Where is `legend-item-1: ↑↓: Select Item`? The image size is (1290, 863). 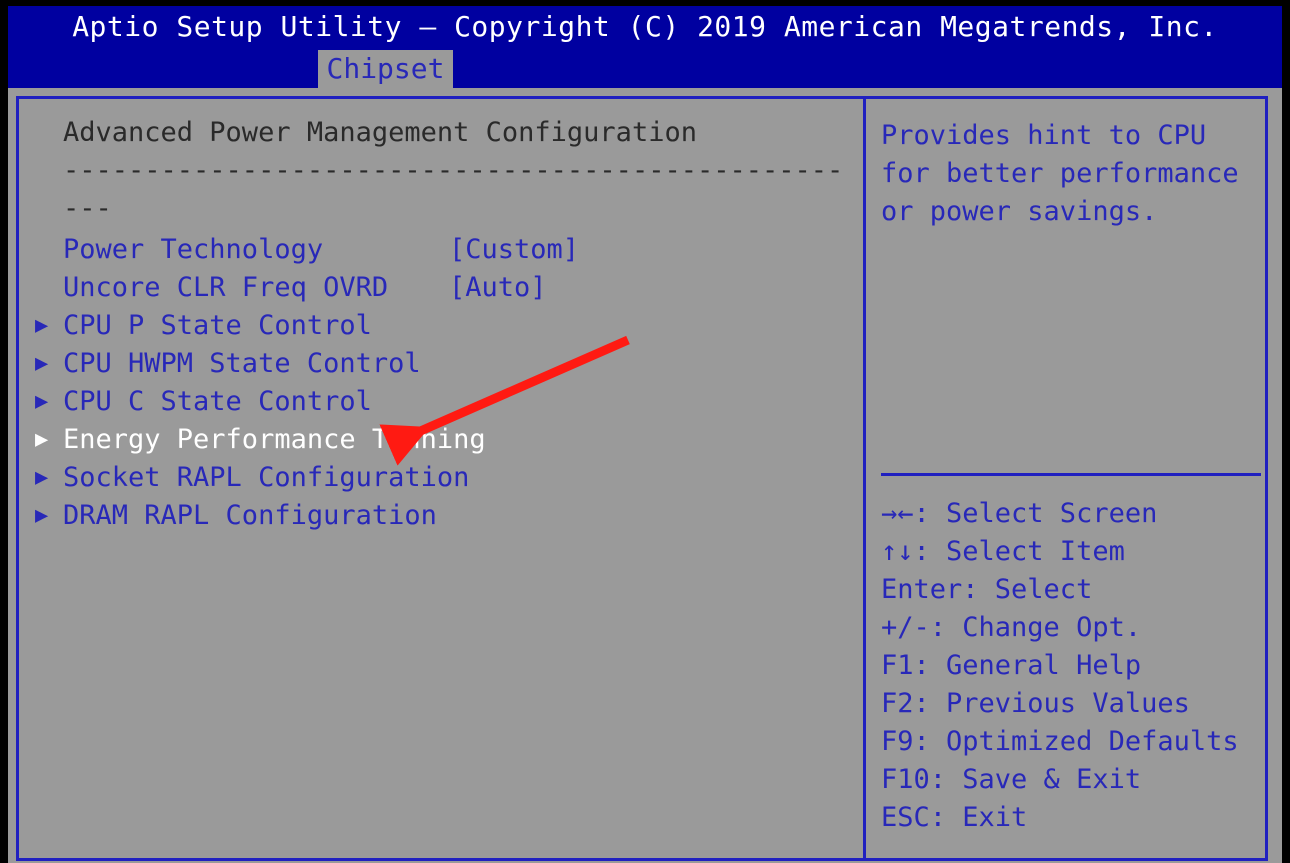
legend-item-1: ↑↓: Select Item is located at coordinates (1003, 551).